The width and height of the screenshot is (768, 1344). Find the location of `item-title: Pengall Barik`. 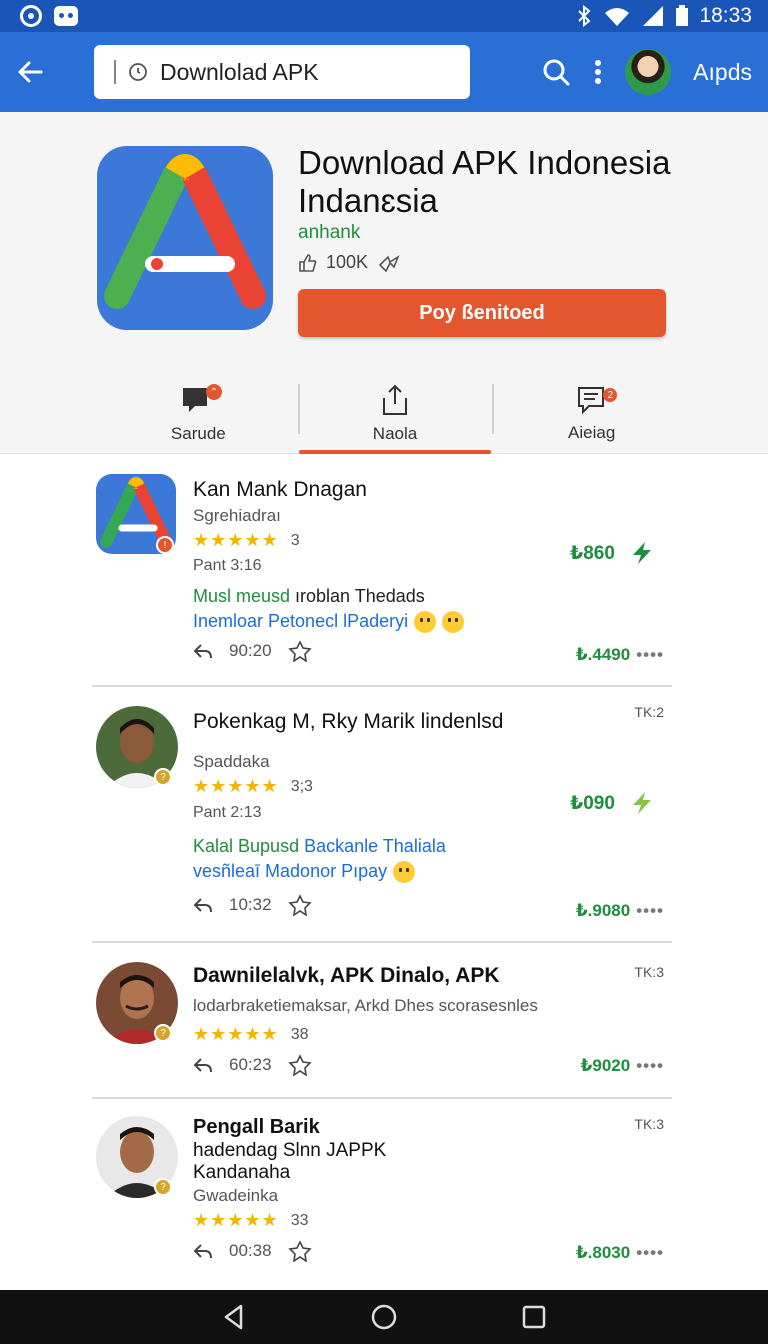

item-title: Pengall Barik is located at coordinates (256, 1127).